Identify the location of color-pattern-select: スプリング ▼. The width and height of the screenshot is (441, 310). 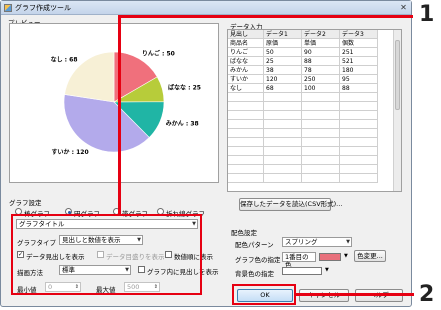
(317, 242).